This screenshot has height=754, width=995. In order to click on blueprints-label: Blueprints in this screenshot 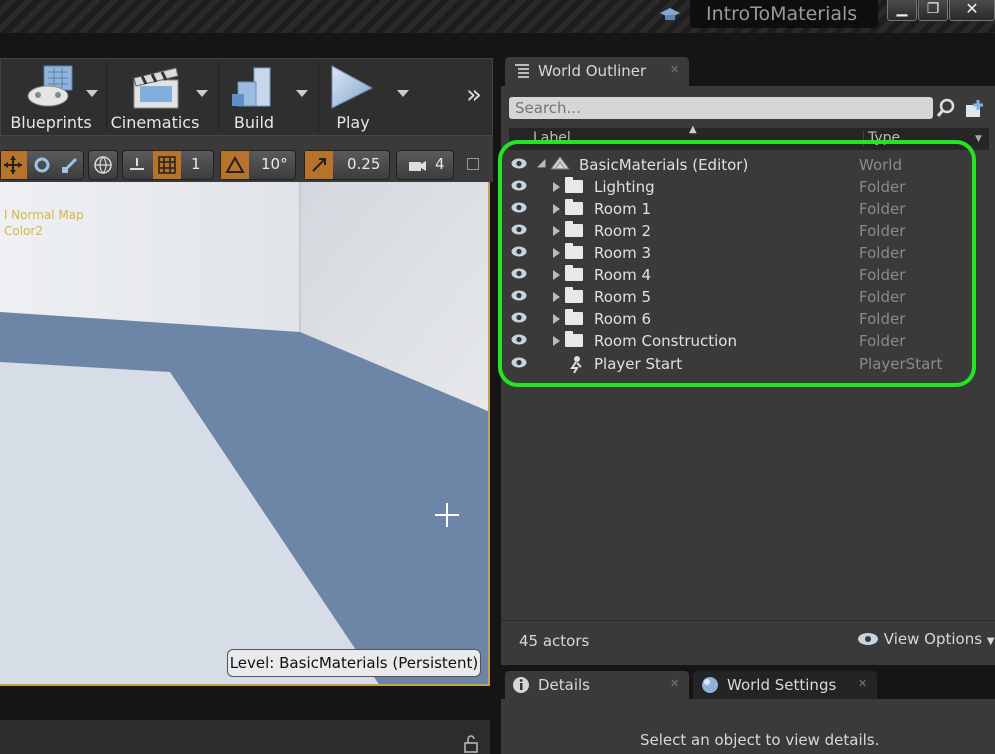, I will do `click(51, 122)`.